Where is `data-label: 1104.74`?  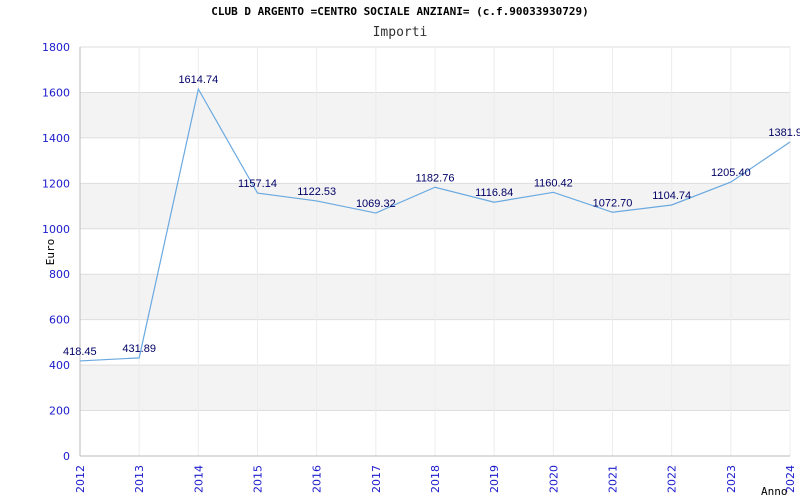 data-label: 1104.74 is located at coordinates (671, 196).